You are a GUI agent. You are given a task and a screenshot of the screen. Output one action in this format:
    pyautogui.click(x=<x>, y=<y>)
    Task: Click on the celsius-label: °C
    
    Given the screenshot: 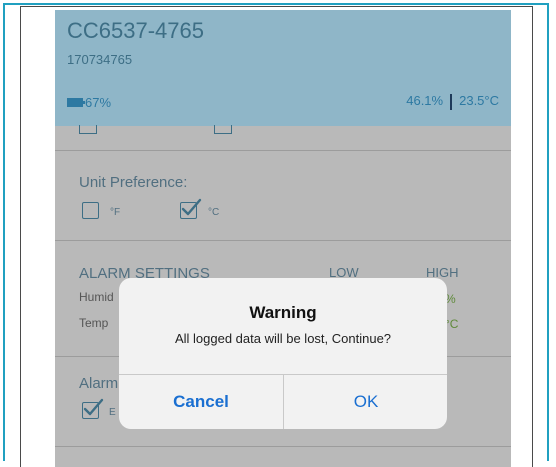 What is the action you would take?
    pyautogui.click(x=214, y=212)
    